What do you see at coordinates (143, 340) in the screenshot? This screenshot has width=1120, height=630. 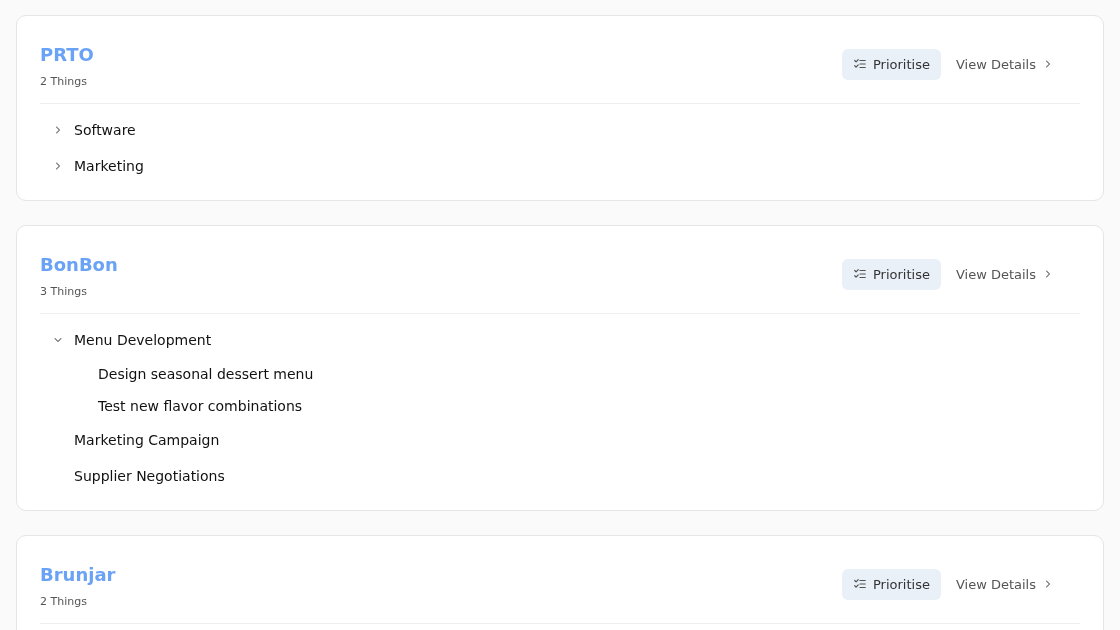 I see `tree-item: Menu Development` at bounding box center [143, 340].